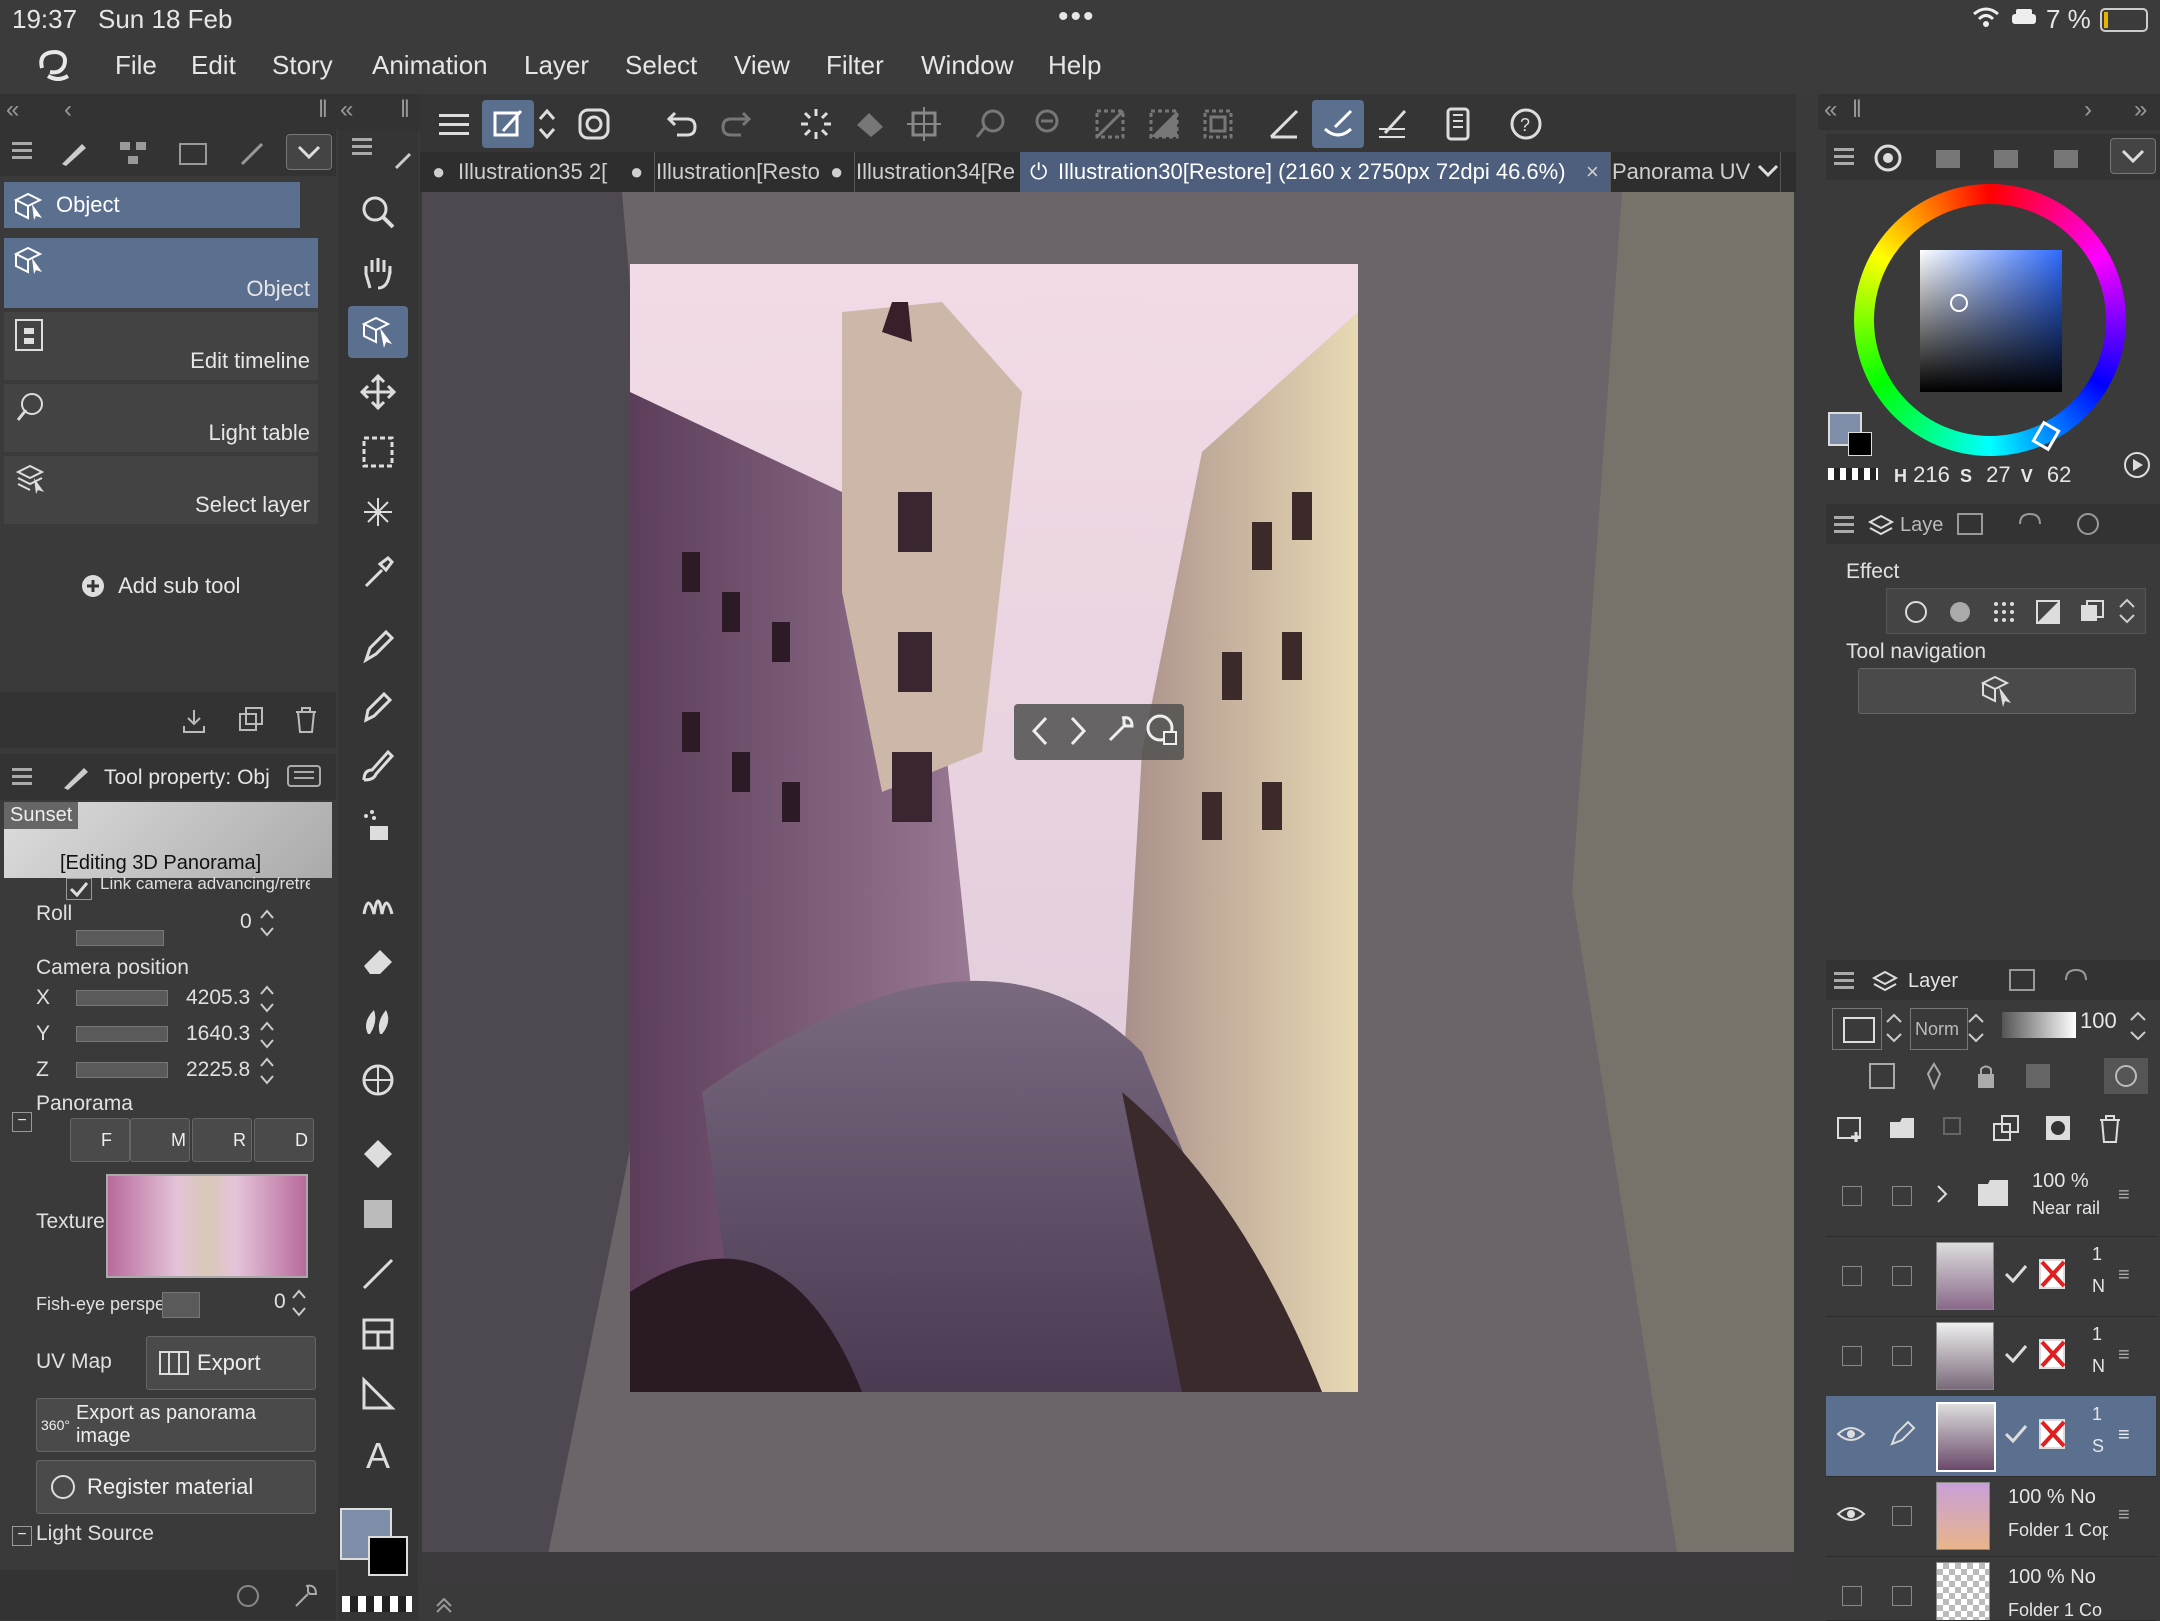 The width and height of the screenshot is (2160, 1621). Describe the element at coordinates (924, 124) in the screenshot. I see `transform-icon` at that location.